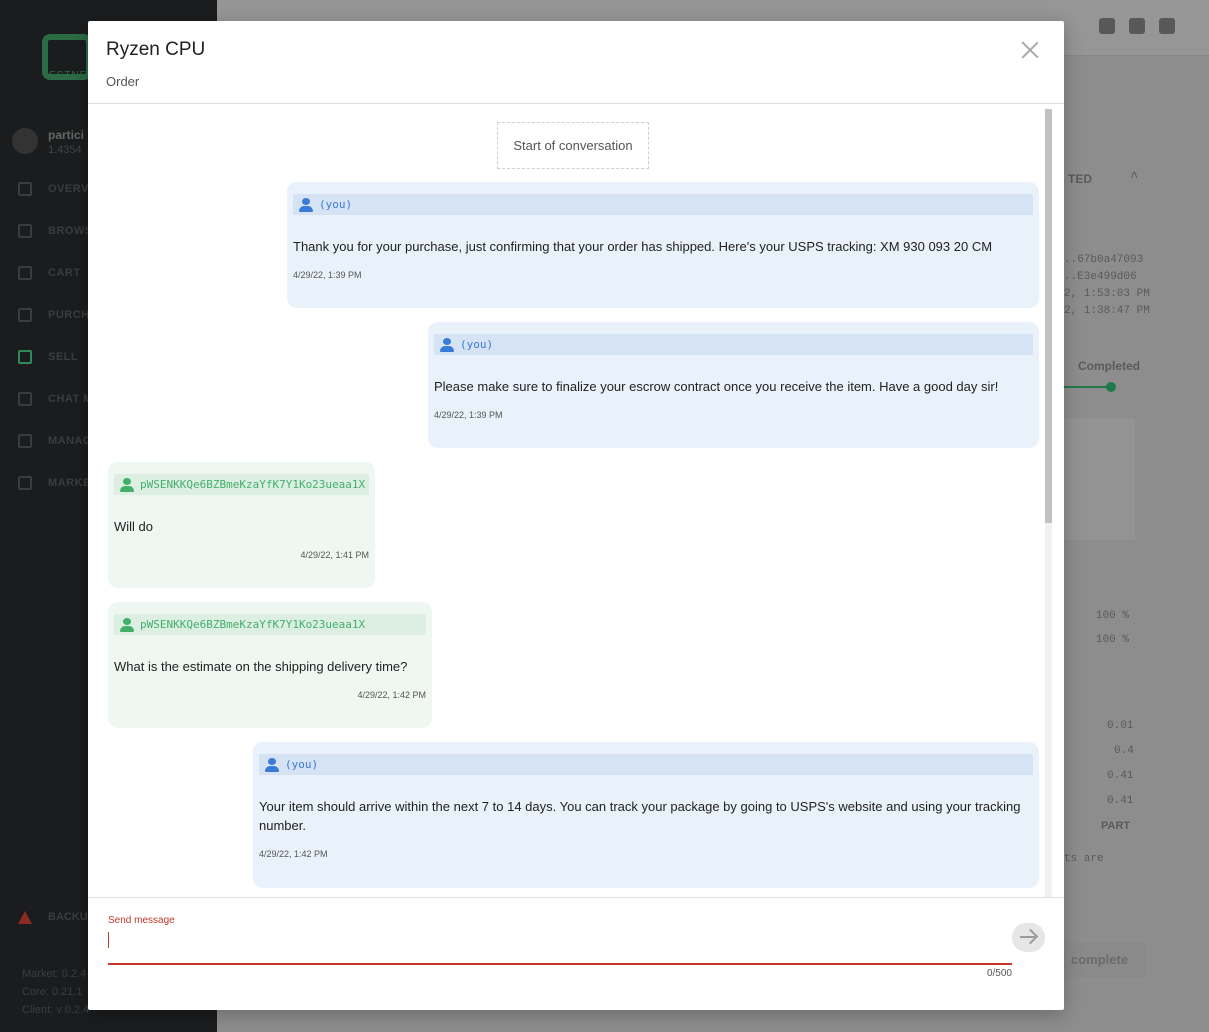  I want to click on bag-icon, so click(25, 315).